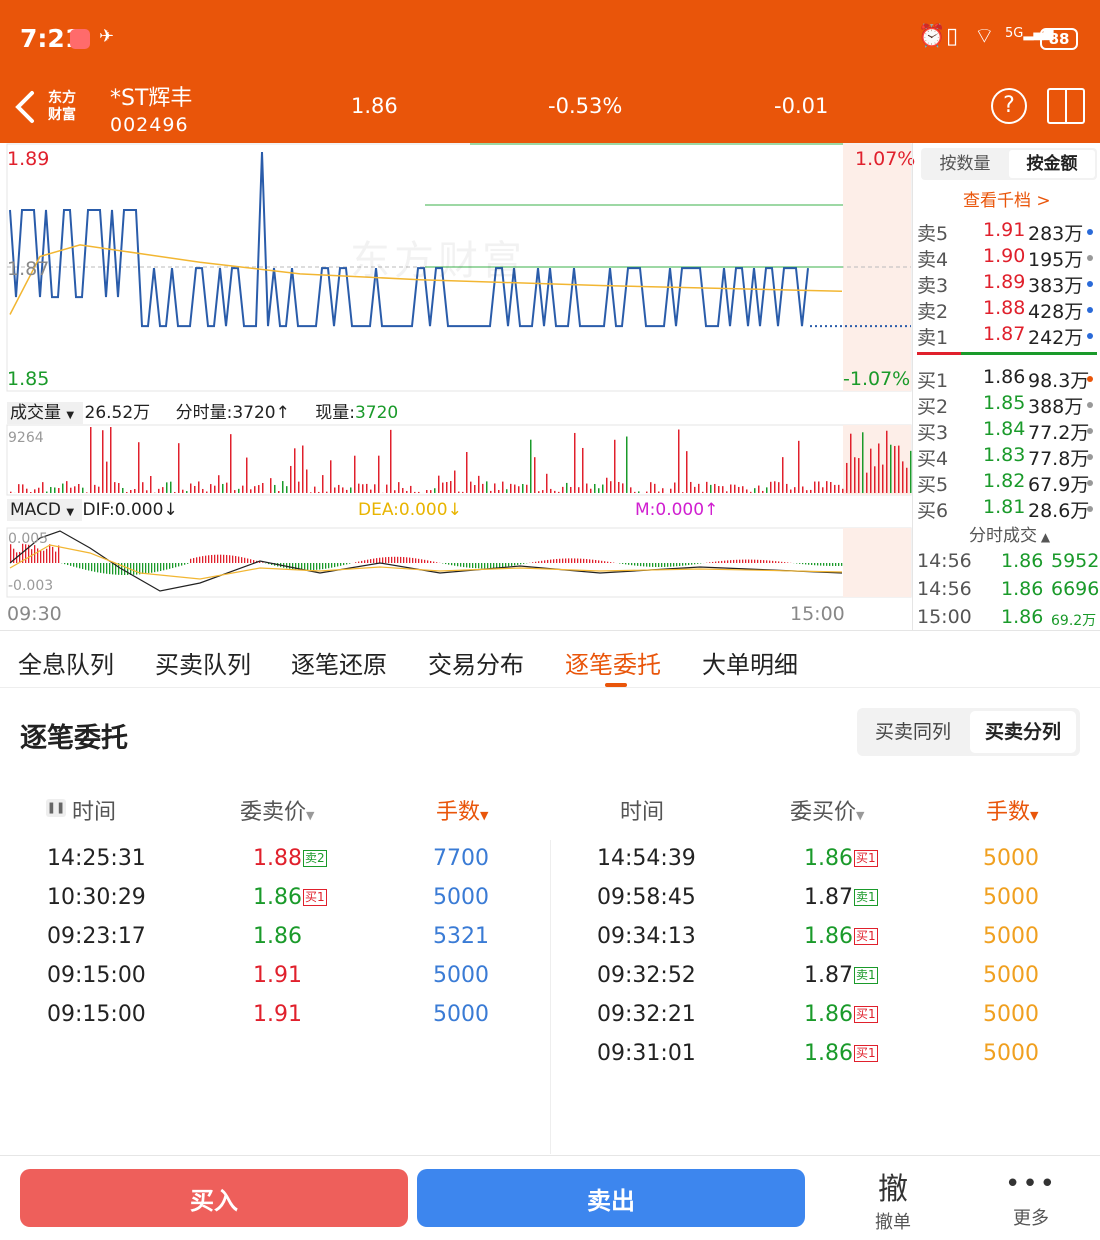 Image resolution: width=1100 pixels, height=1240 pixels. I want to click on bid-row: 买3 1.84 77.2万, so click(1006, 431).